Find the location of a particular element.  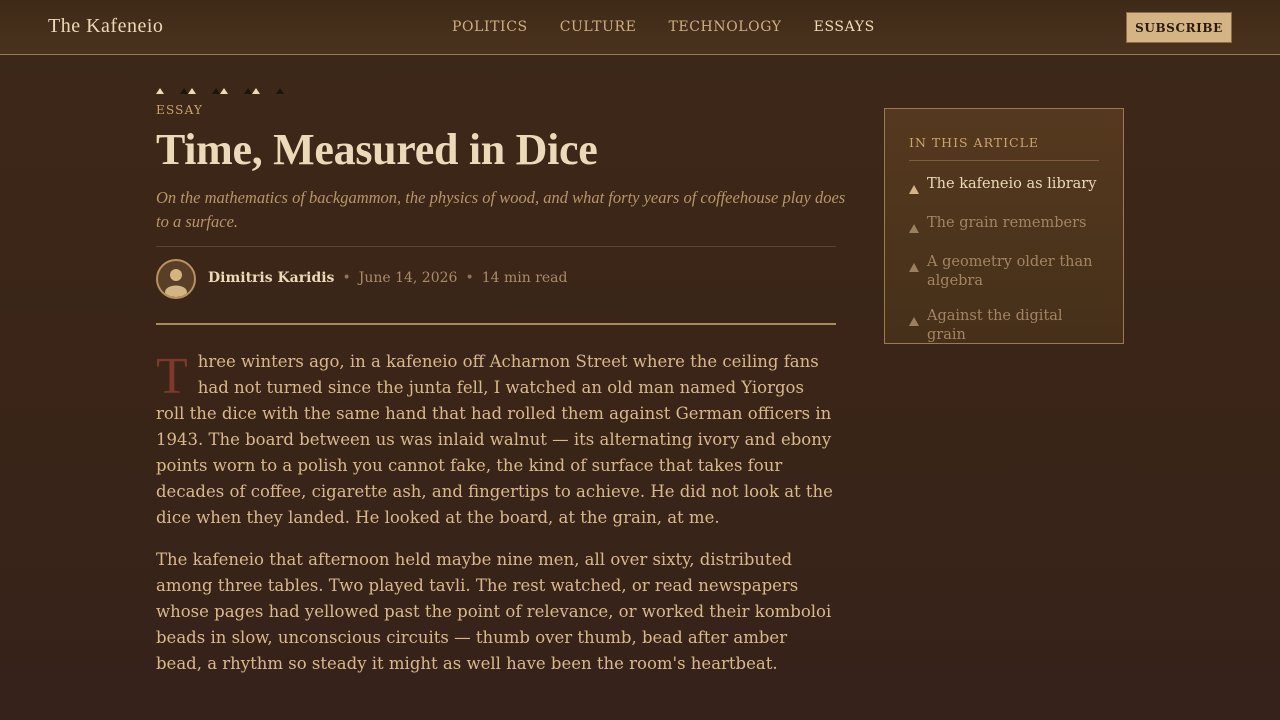

toc-item-label: A geometry older than algebra is located at coordinates (1010, 271).